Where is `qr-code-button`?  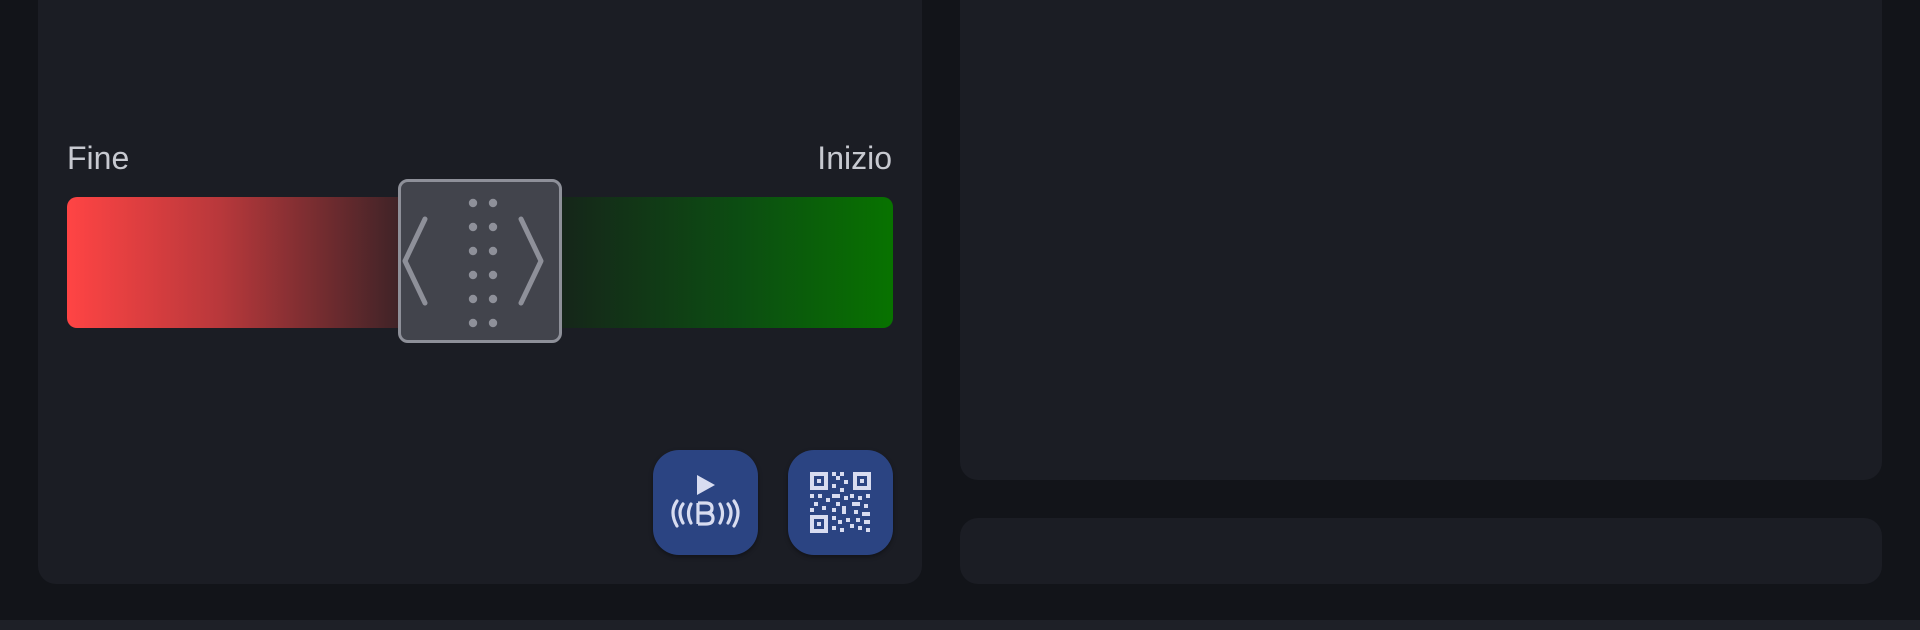
qr-code-button is located at coordinates (840, 502).